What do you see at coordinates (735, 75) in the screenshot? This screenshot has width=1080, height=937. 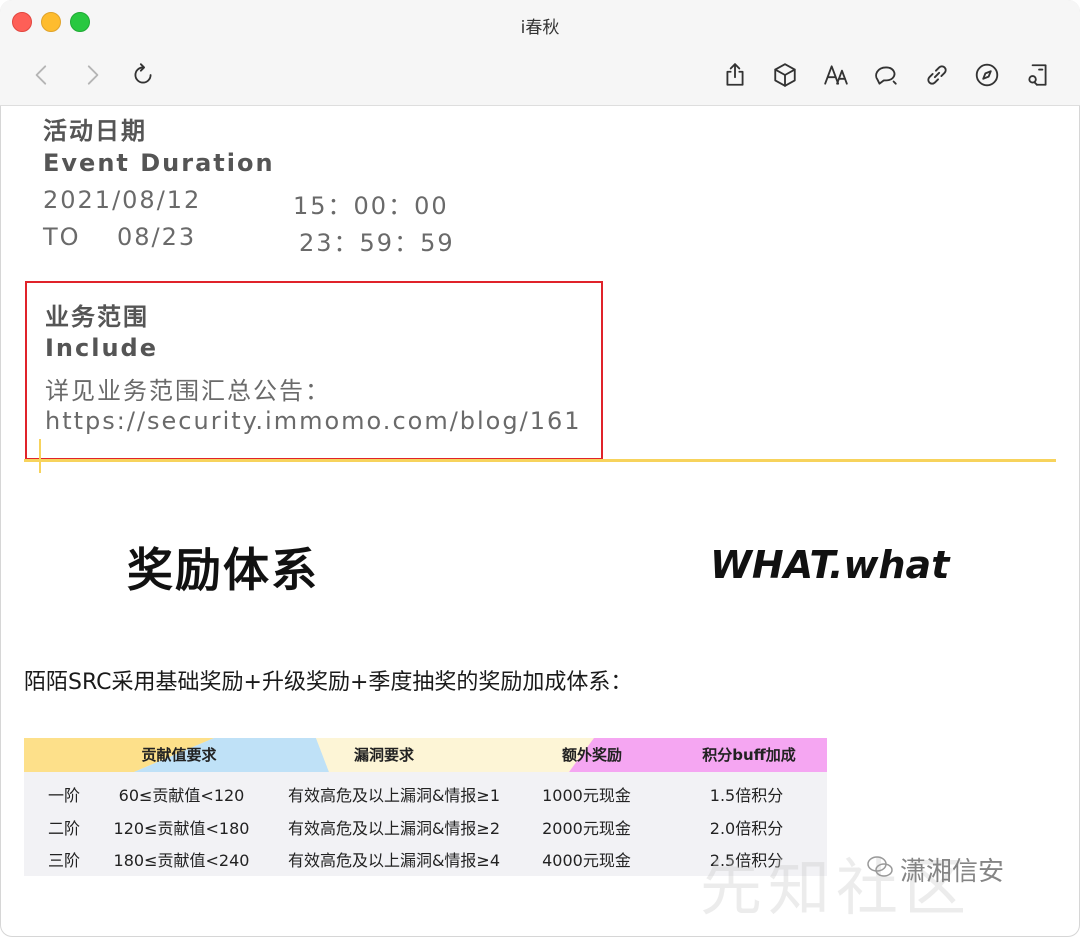 I see `share-icon` at bounding box center [735, 75].